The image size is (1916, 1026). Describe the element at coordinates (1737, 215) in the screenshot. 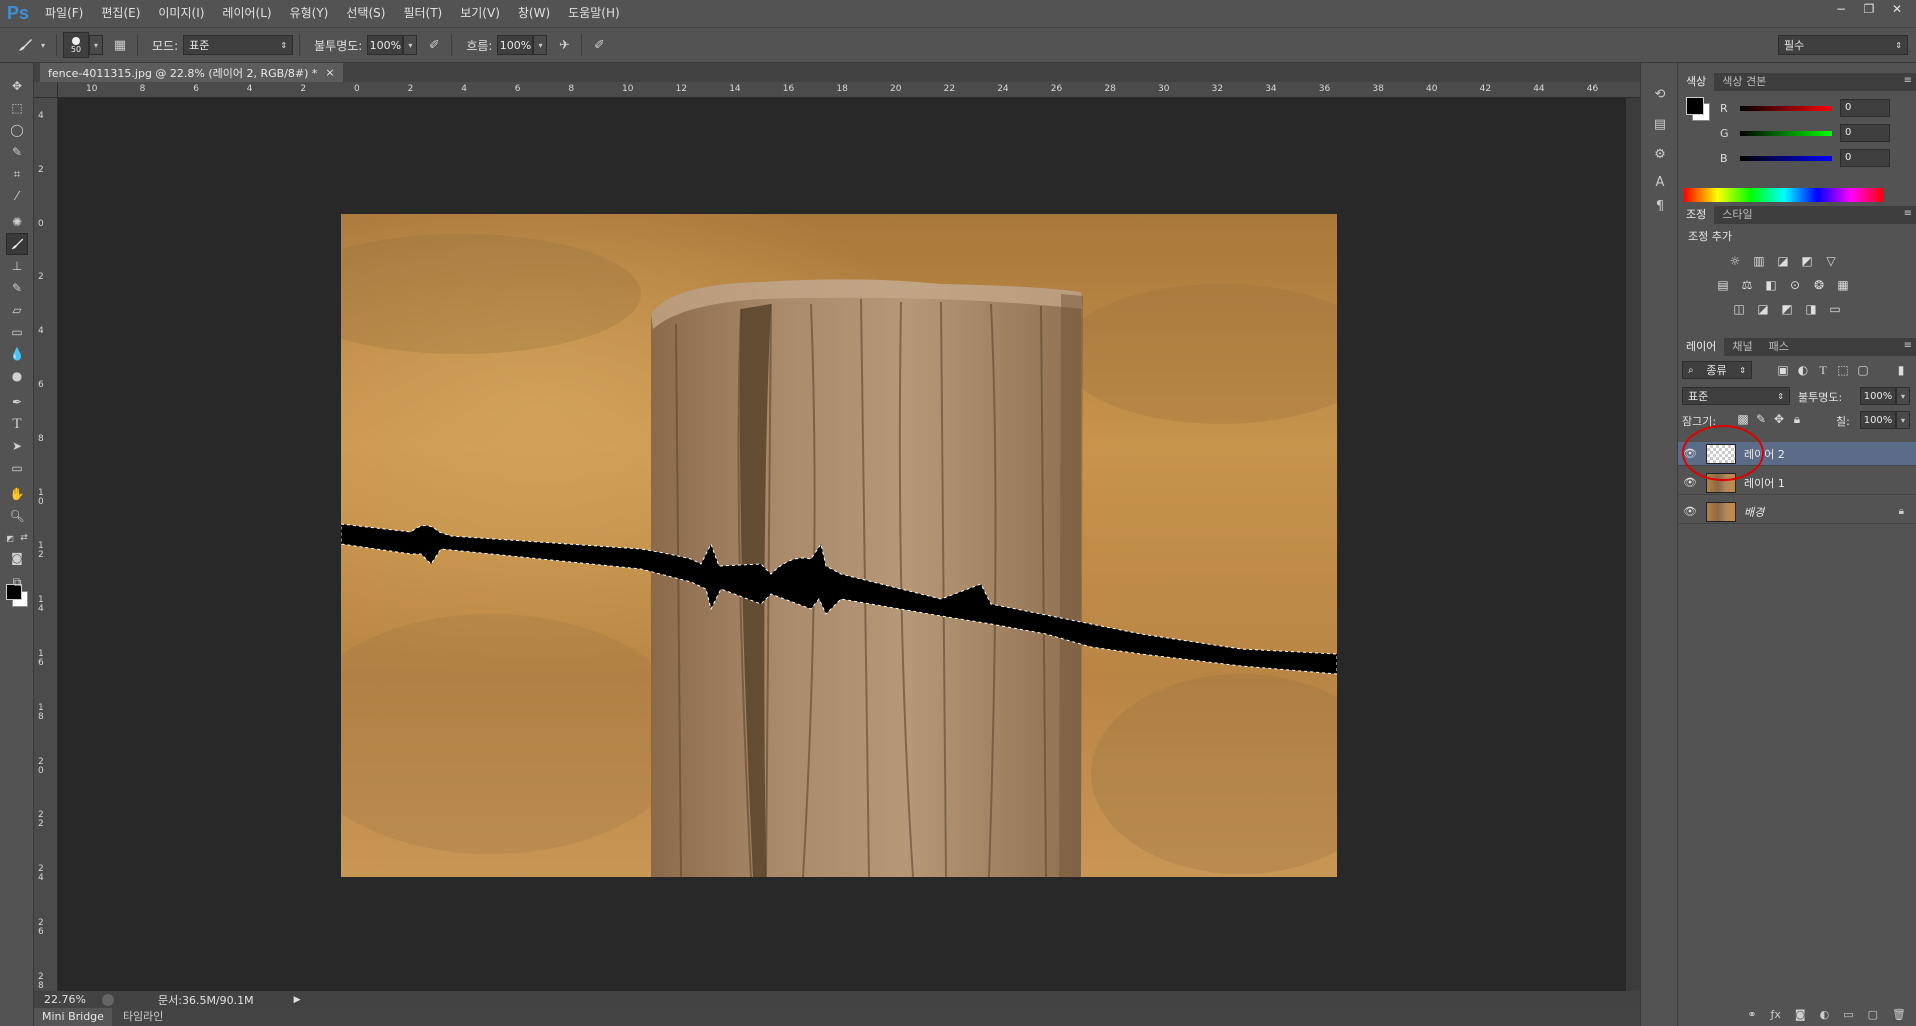

I see `tab-styles: 스타일` at that location.